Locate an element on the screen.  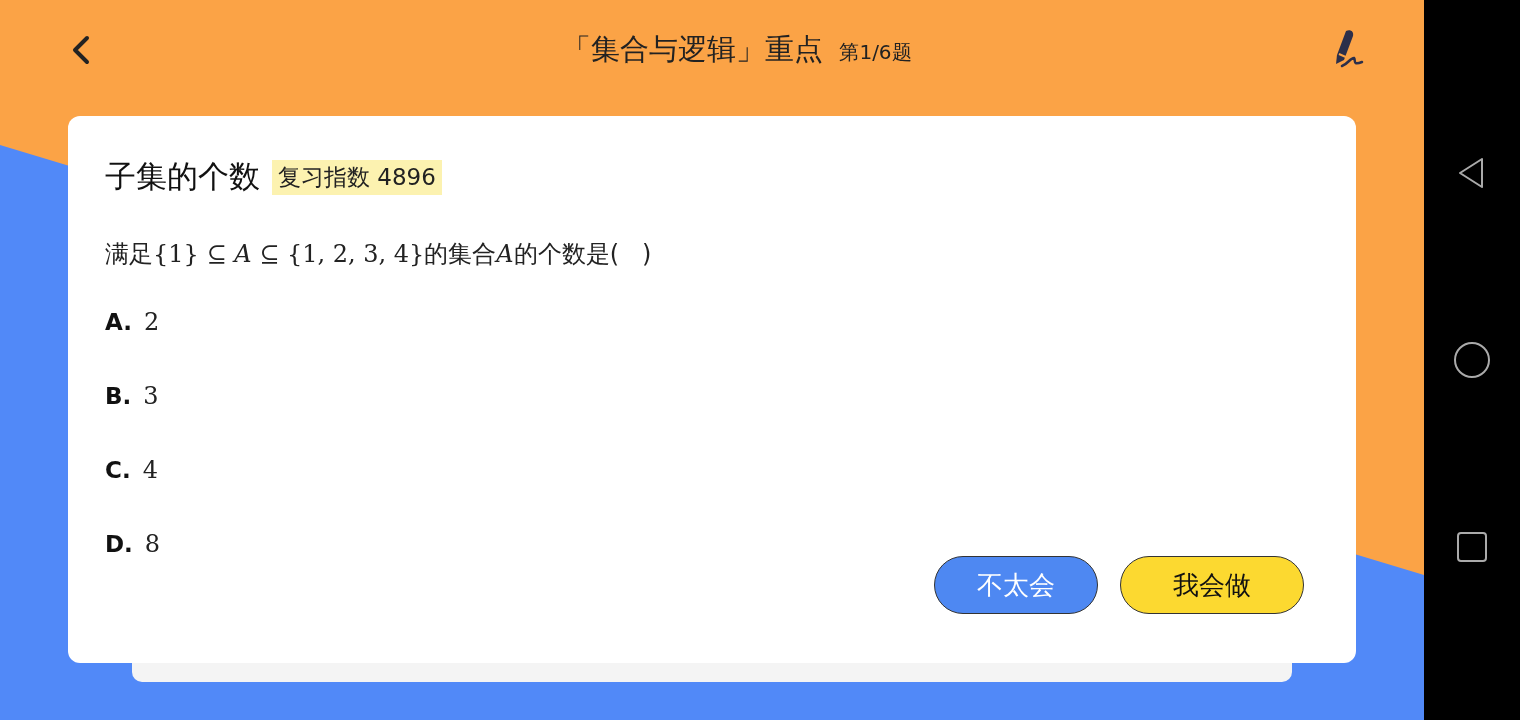
question-text: 满足{1} ⊆ A ⊆ {1, 2, 3, 4}的集合A的个数是( ) is located at coordinates (379, 254).